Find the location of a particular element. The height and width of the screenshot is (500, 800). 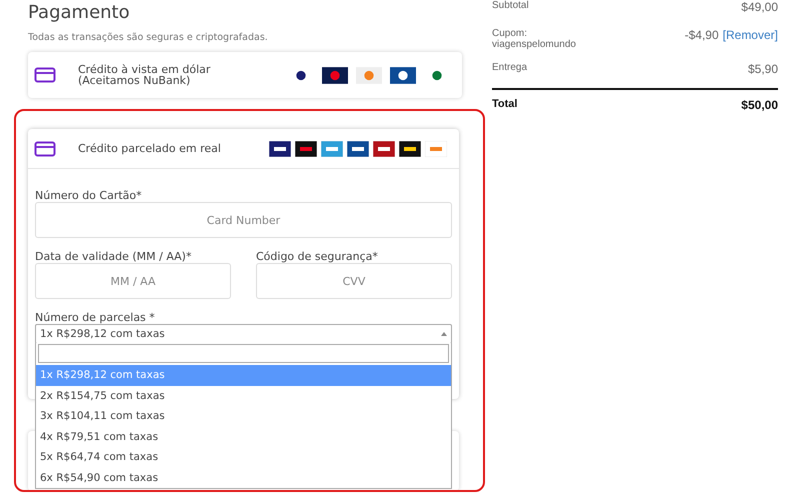

dropdown-option: 6x R$54,90 com taxas is located at coordinates (243, 478).